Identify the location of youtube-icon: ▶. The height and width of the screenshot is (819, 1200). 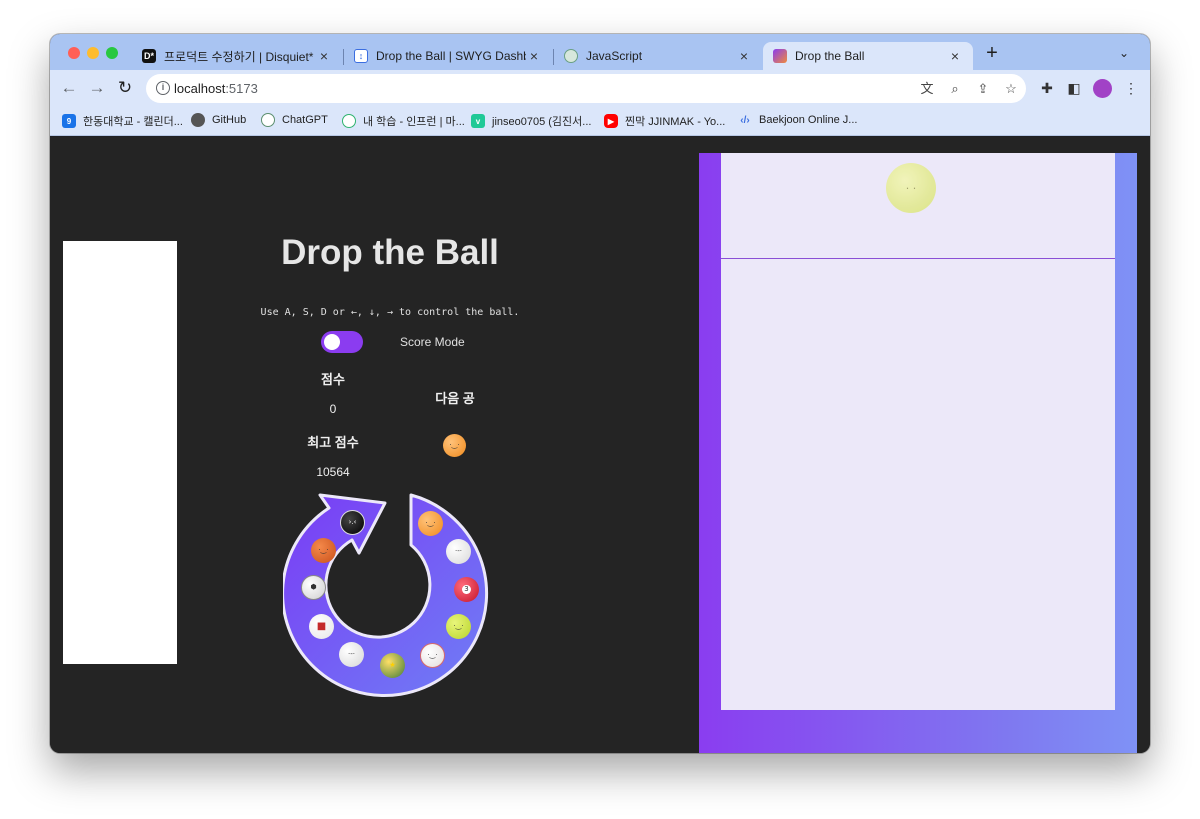
(611, 121).